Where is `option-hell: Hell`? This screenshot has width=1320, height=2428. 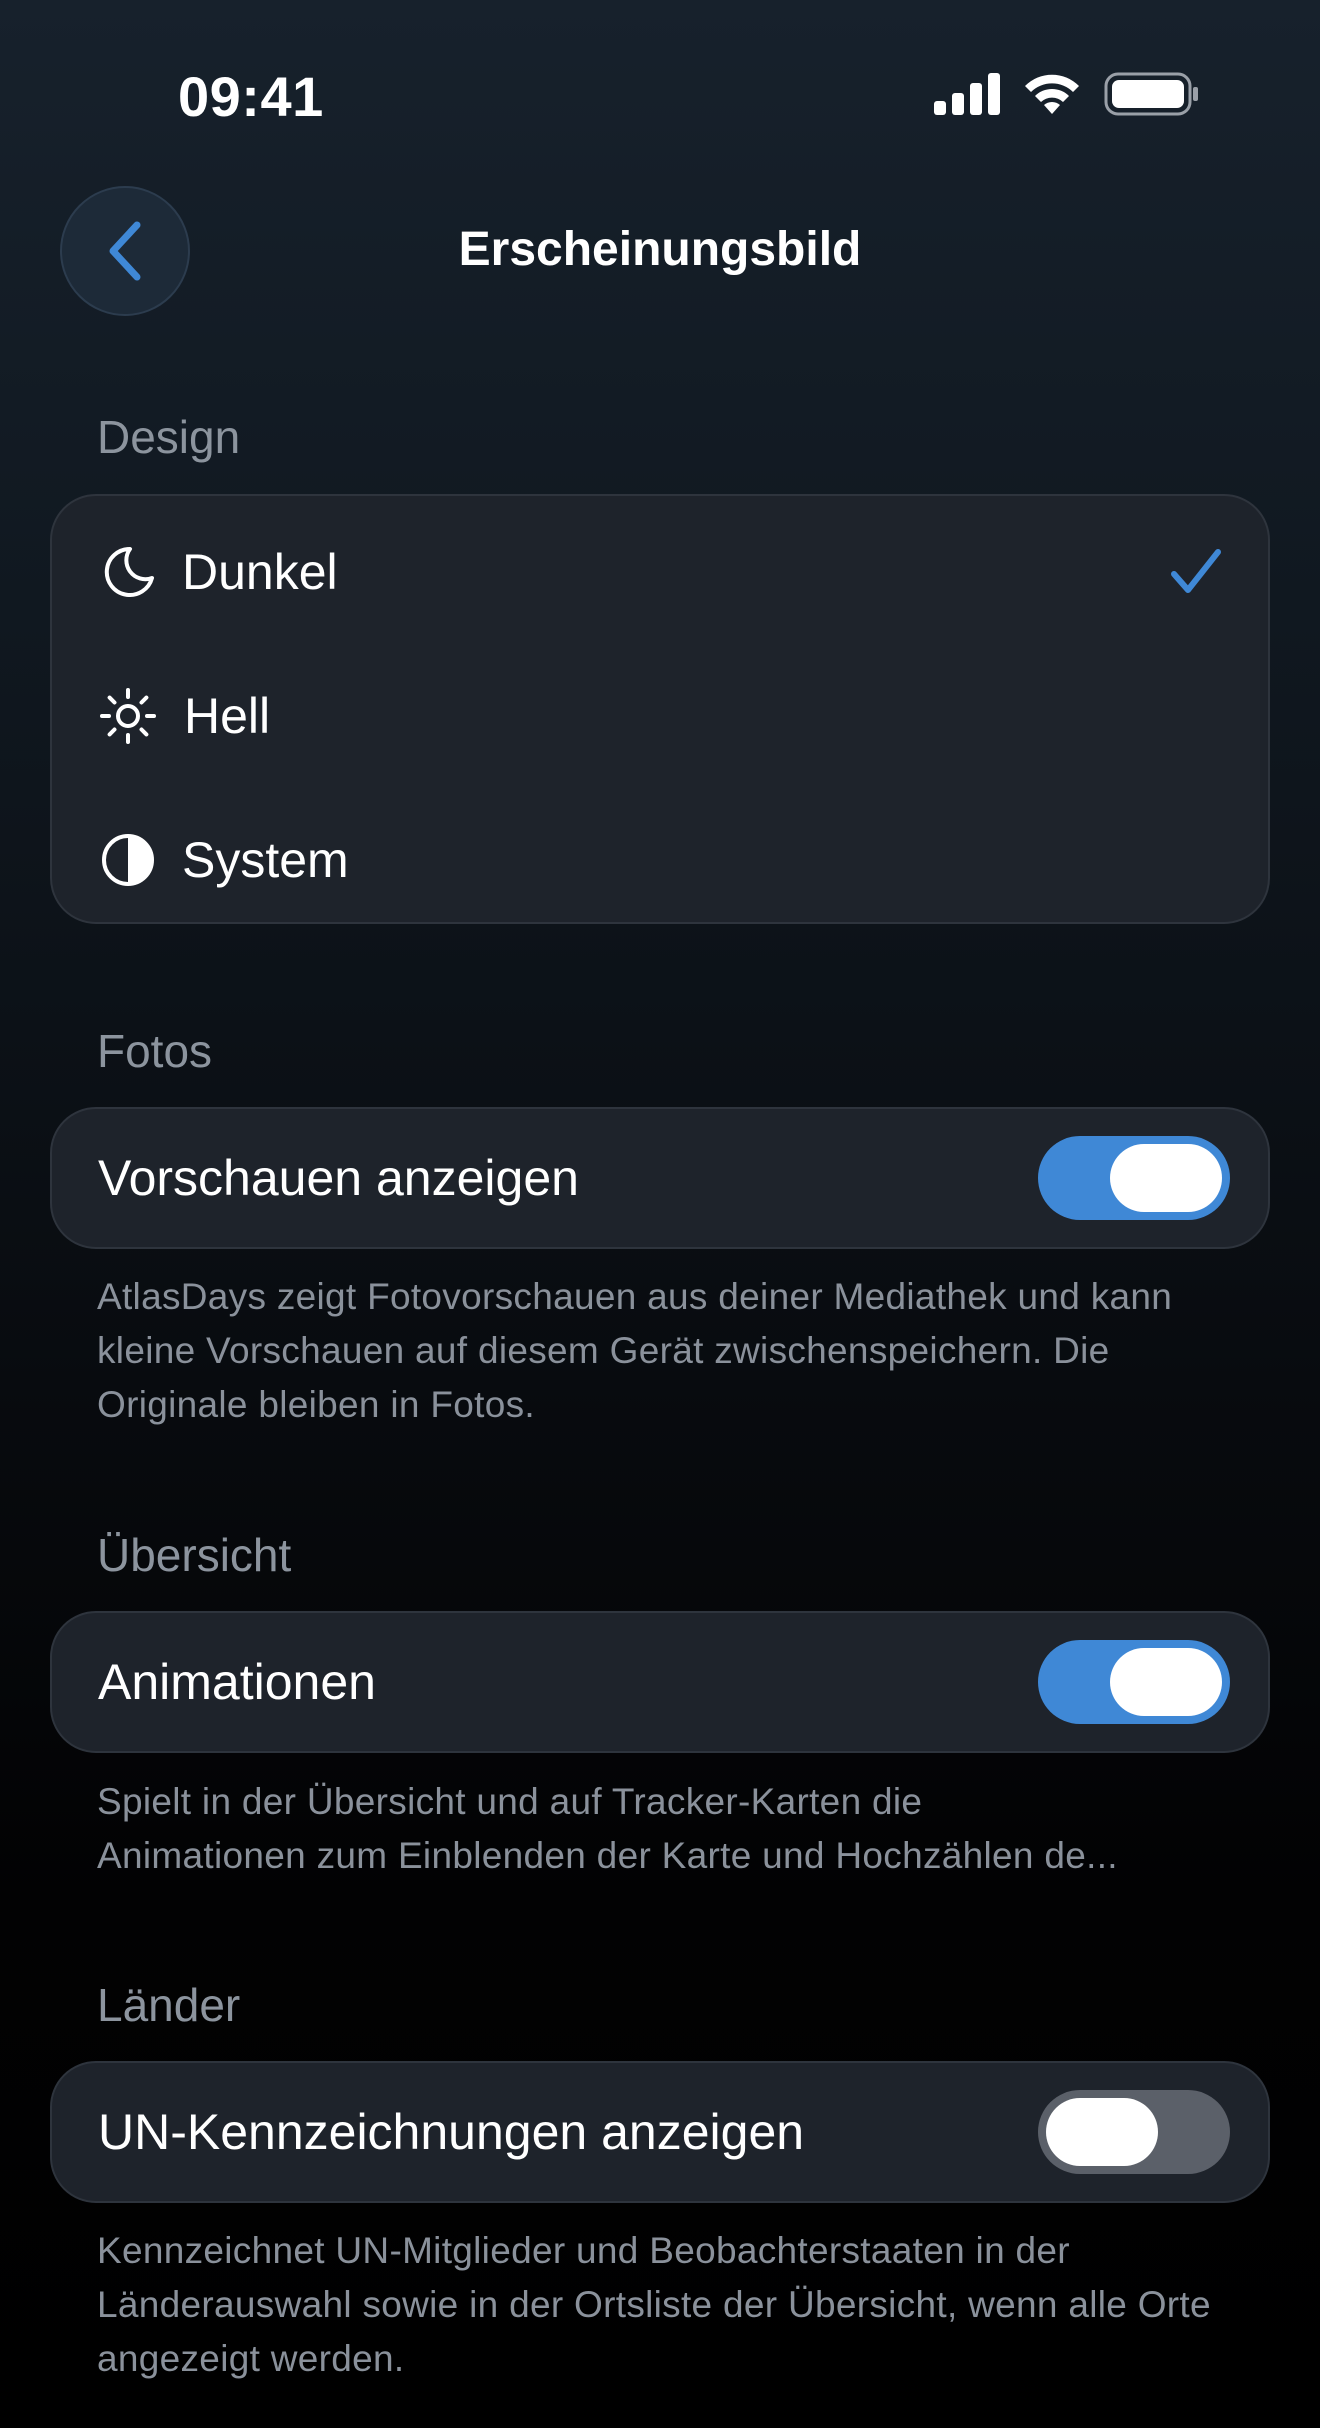 option-hell: Hell is located at coordinates (660, 716).